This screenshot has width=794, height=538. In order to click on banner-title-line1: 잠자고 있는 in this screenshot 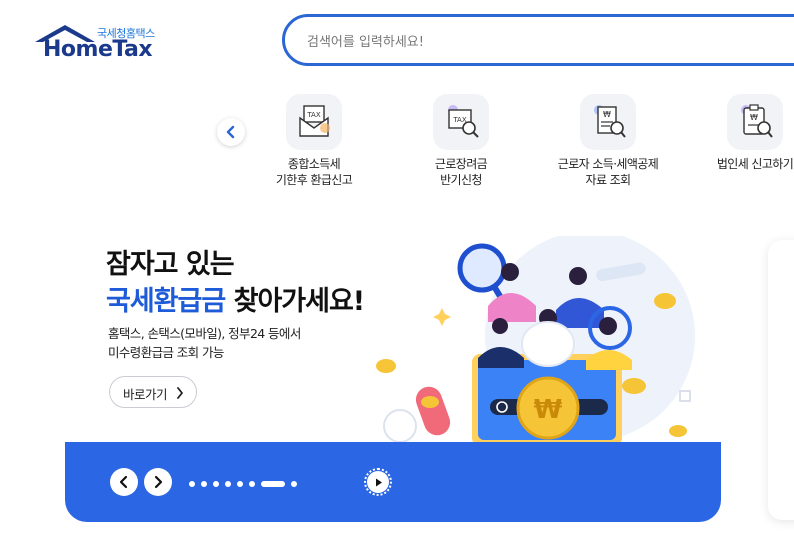, I will do `click(170, 264)`.